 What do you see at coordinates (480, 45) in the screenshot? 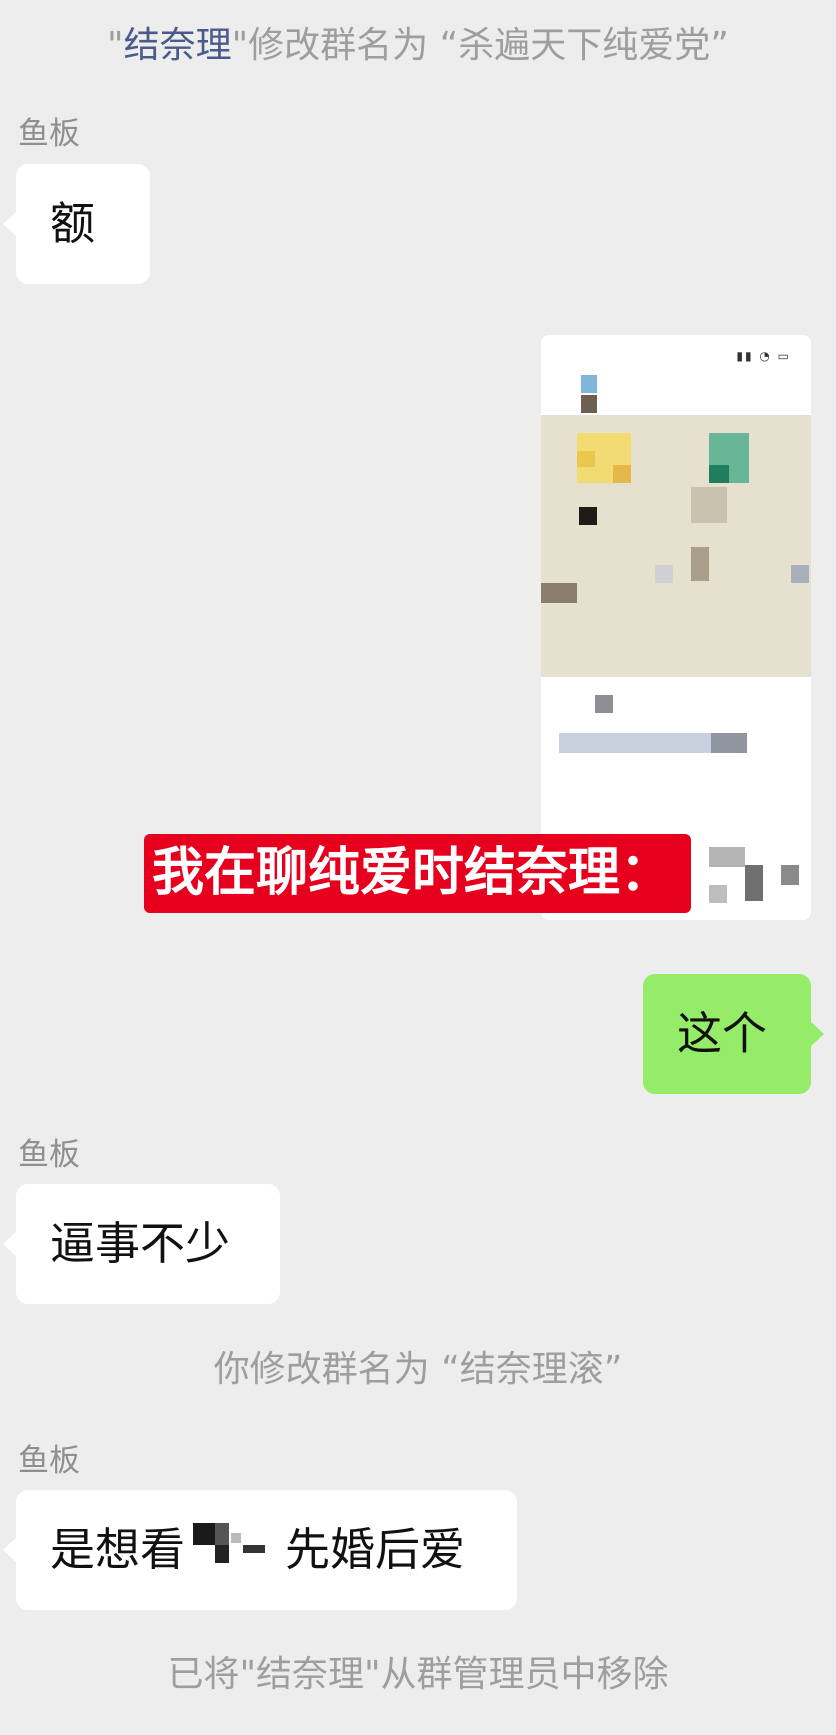
I see `system-message-text: "修改群名为 “杀遍天下纯爱党”` at bounding box center [480, 45].